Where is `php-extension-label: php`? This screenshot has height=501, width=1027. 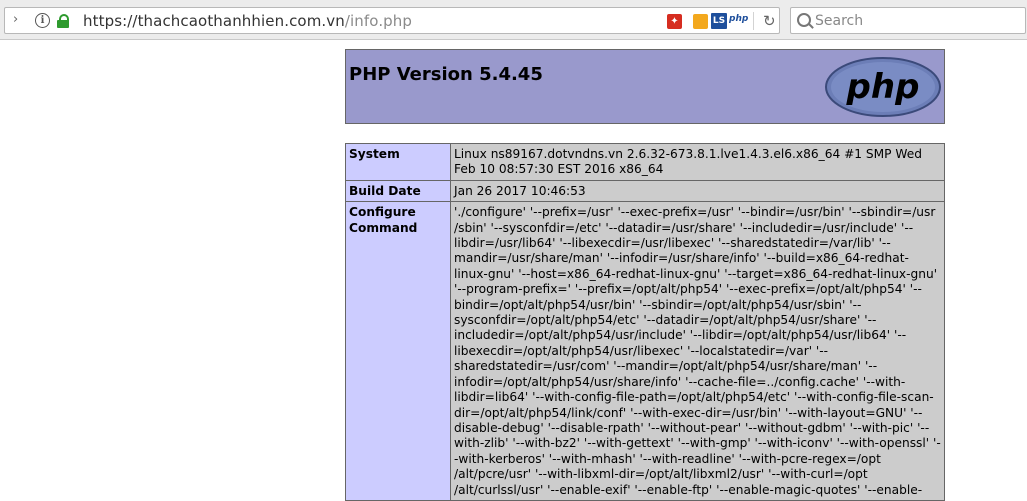
php-extension-label: php is located at coordinates (738, 19).